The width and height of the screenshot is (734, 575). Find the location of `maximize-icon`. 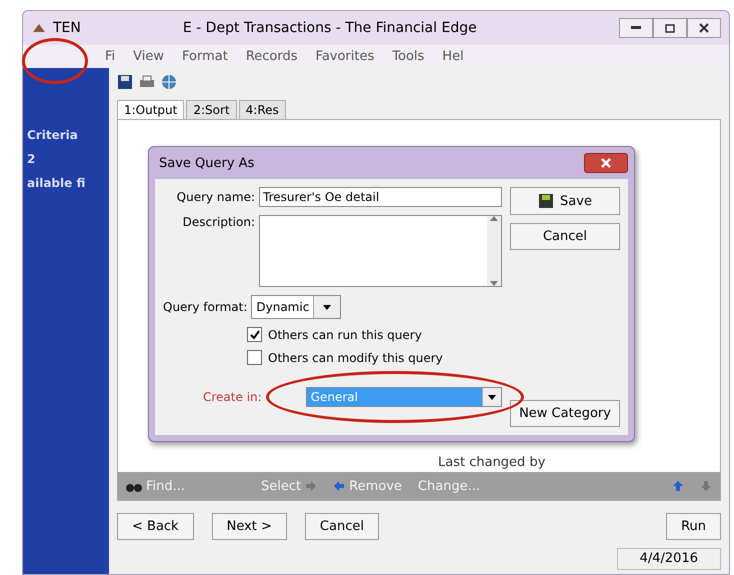

maximize-icon is located at coordinates (670, 28).